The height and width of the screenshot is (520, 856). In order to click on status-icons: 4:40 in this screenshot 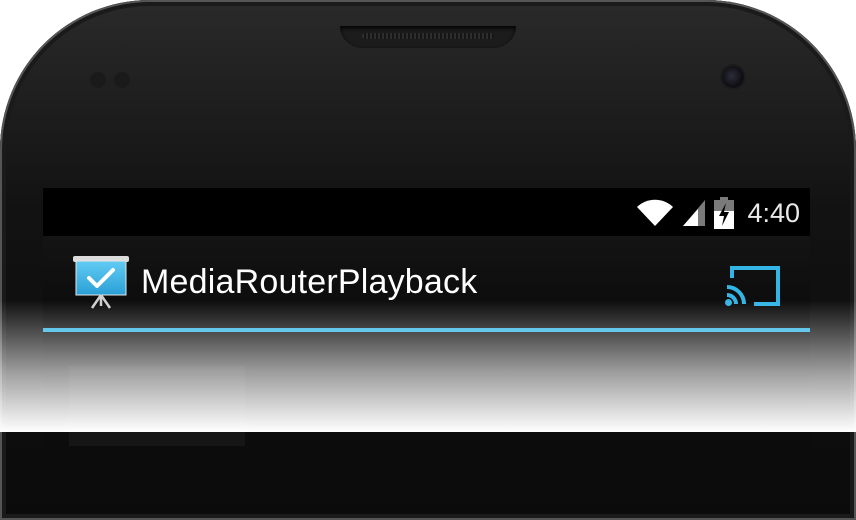, I will do `click(717, 213)`.